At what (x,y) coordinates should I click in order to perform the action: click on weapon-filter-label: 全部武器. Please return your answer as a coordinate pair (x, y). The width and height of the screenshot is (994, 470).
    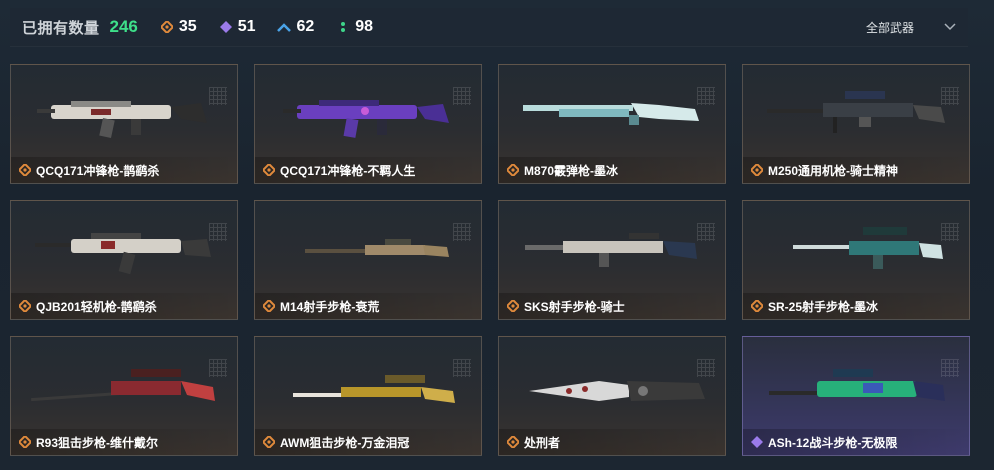
    Looking at the image, I should click on (889, 27).